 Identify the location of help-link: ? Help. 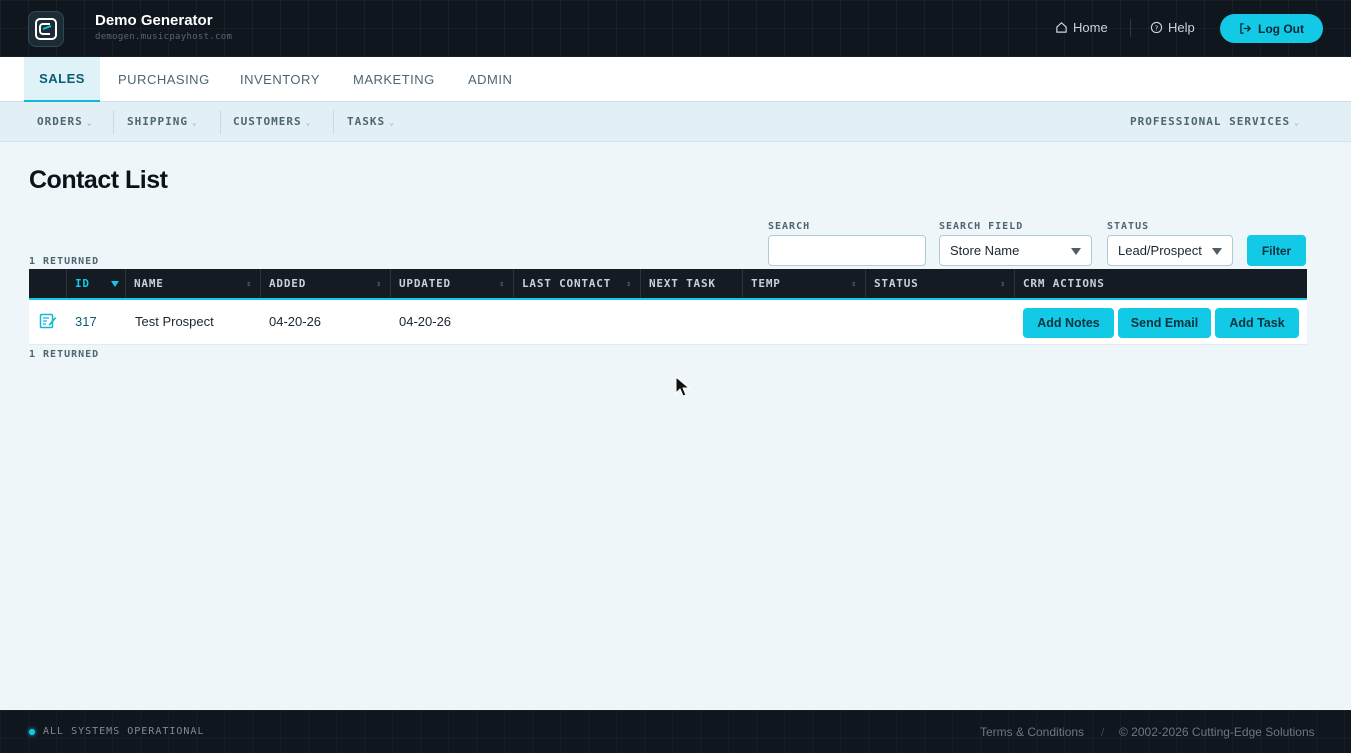
(1172, 27).